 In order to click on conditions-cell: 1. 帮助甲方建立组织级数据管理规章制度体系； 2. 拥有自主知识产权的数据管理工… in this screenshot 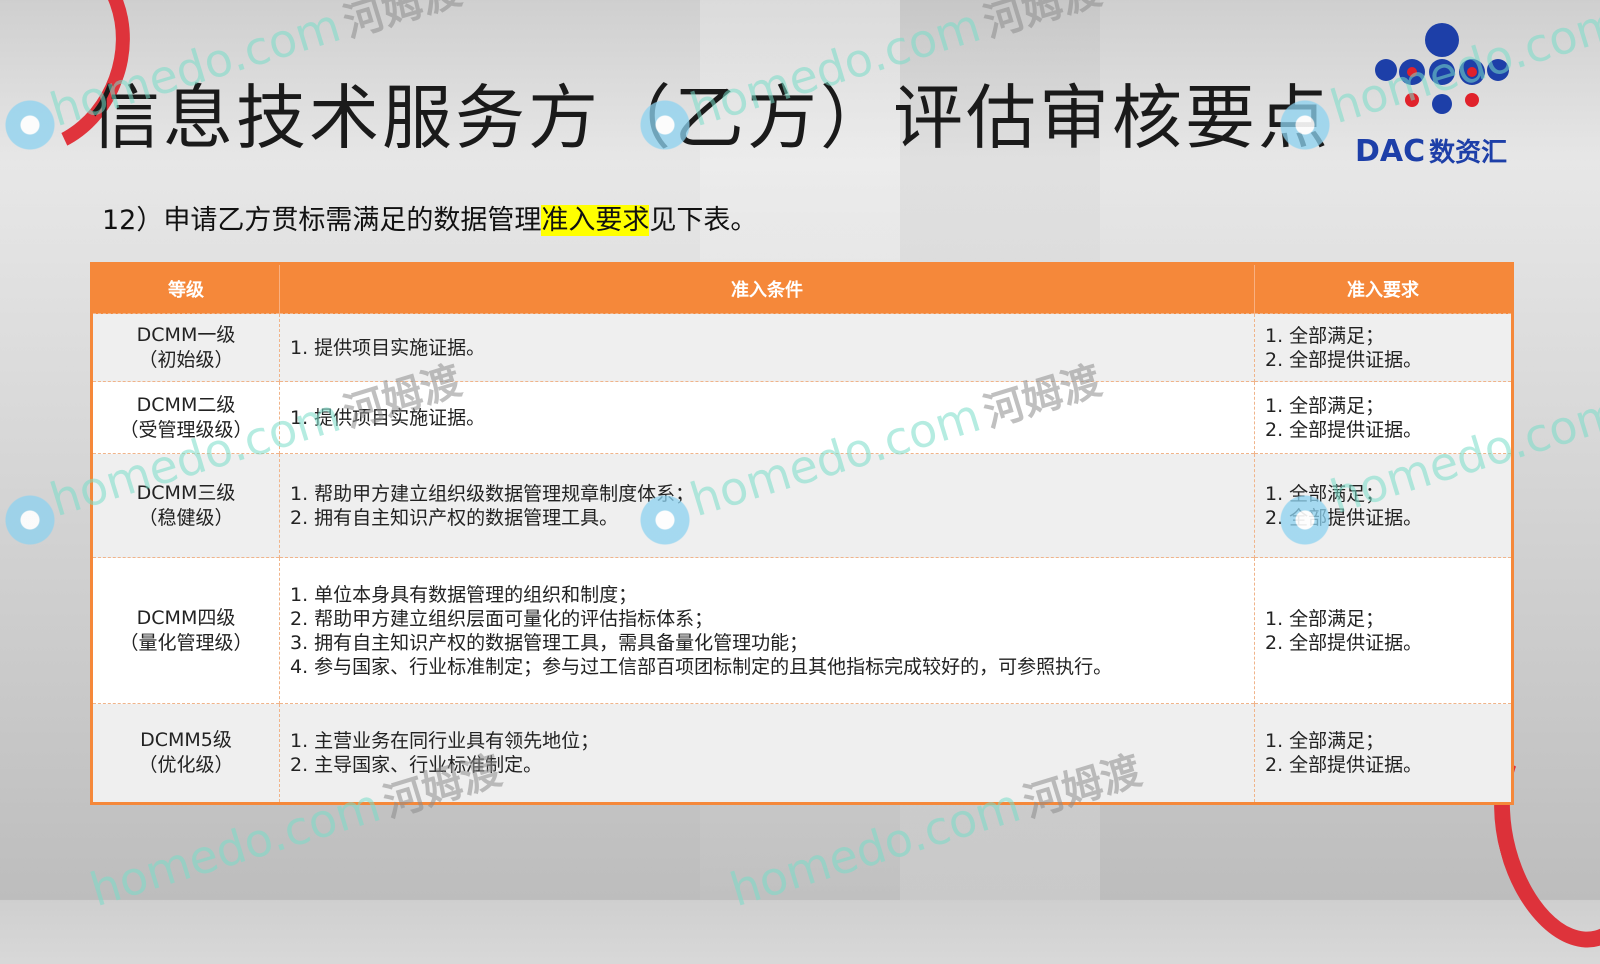, I will do `click(767, 505)`.